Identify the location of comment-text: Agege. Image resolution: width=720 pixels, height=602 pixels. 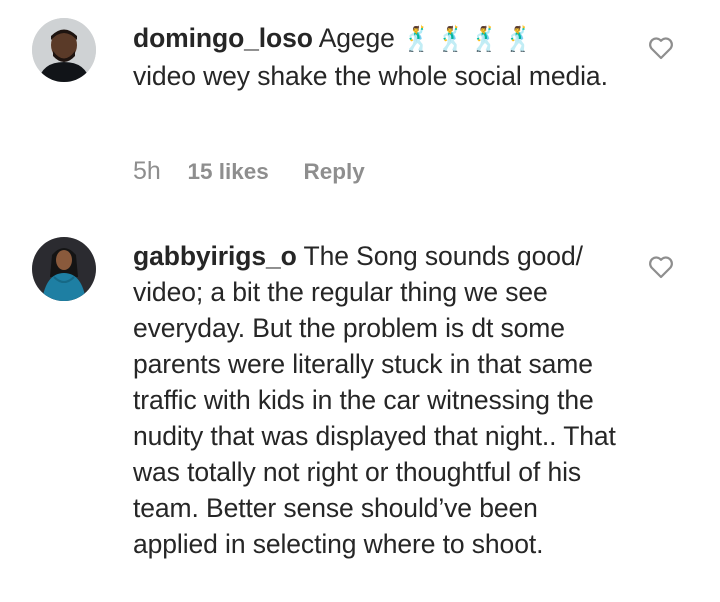
(356, 38).